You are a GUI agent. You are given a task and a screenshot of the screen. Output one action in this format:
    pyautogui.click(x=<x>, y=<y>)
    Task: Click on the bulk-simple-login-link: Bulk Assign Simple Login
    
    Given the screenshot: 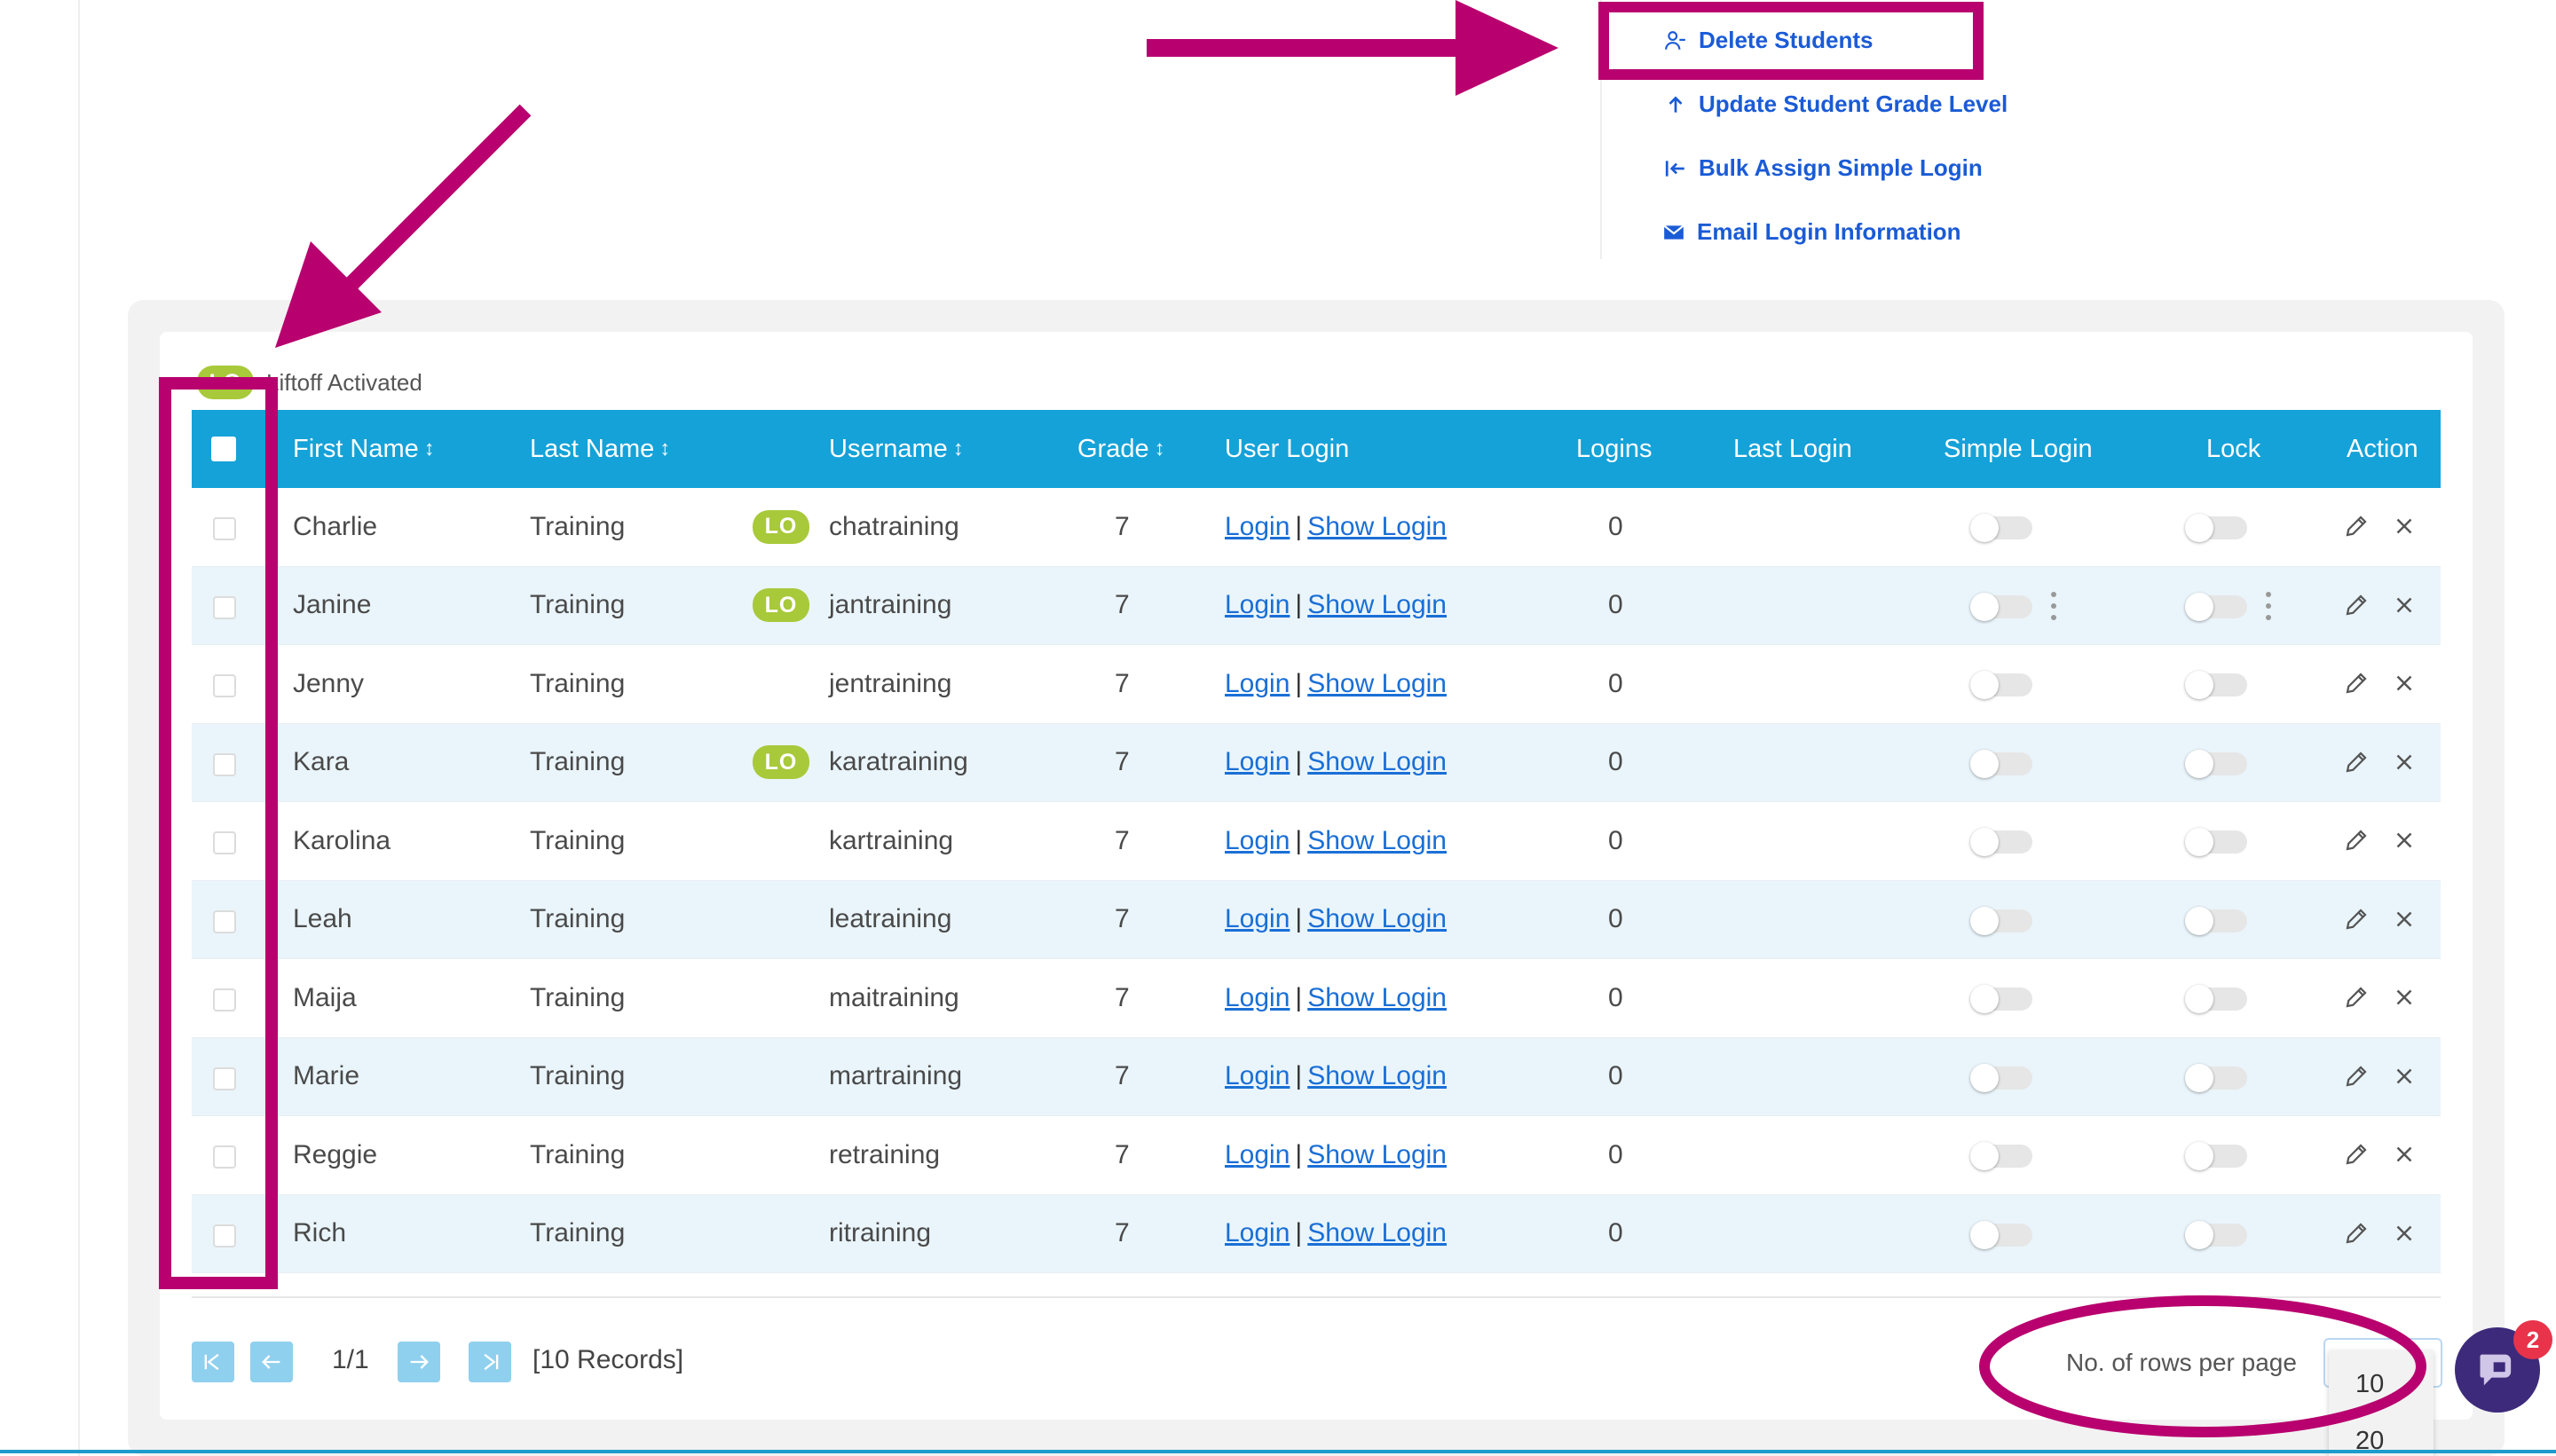 What is the action you would take?
    pyautogui.click(x=1823, y=168)
    